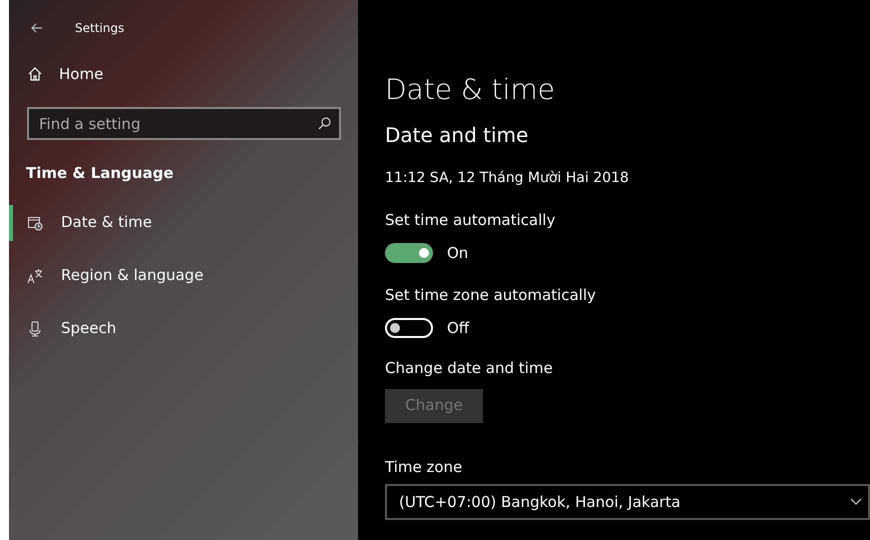 The width and height of the screenshot is (870, 540). What do you see at coordinates (99, 28) in the screenshot?
I see `window-title: Settings` at bounding box center [99, 28].